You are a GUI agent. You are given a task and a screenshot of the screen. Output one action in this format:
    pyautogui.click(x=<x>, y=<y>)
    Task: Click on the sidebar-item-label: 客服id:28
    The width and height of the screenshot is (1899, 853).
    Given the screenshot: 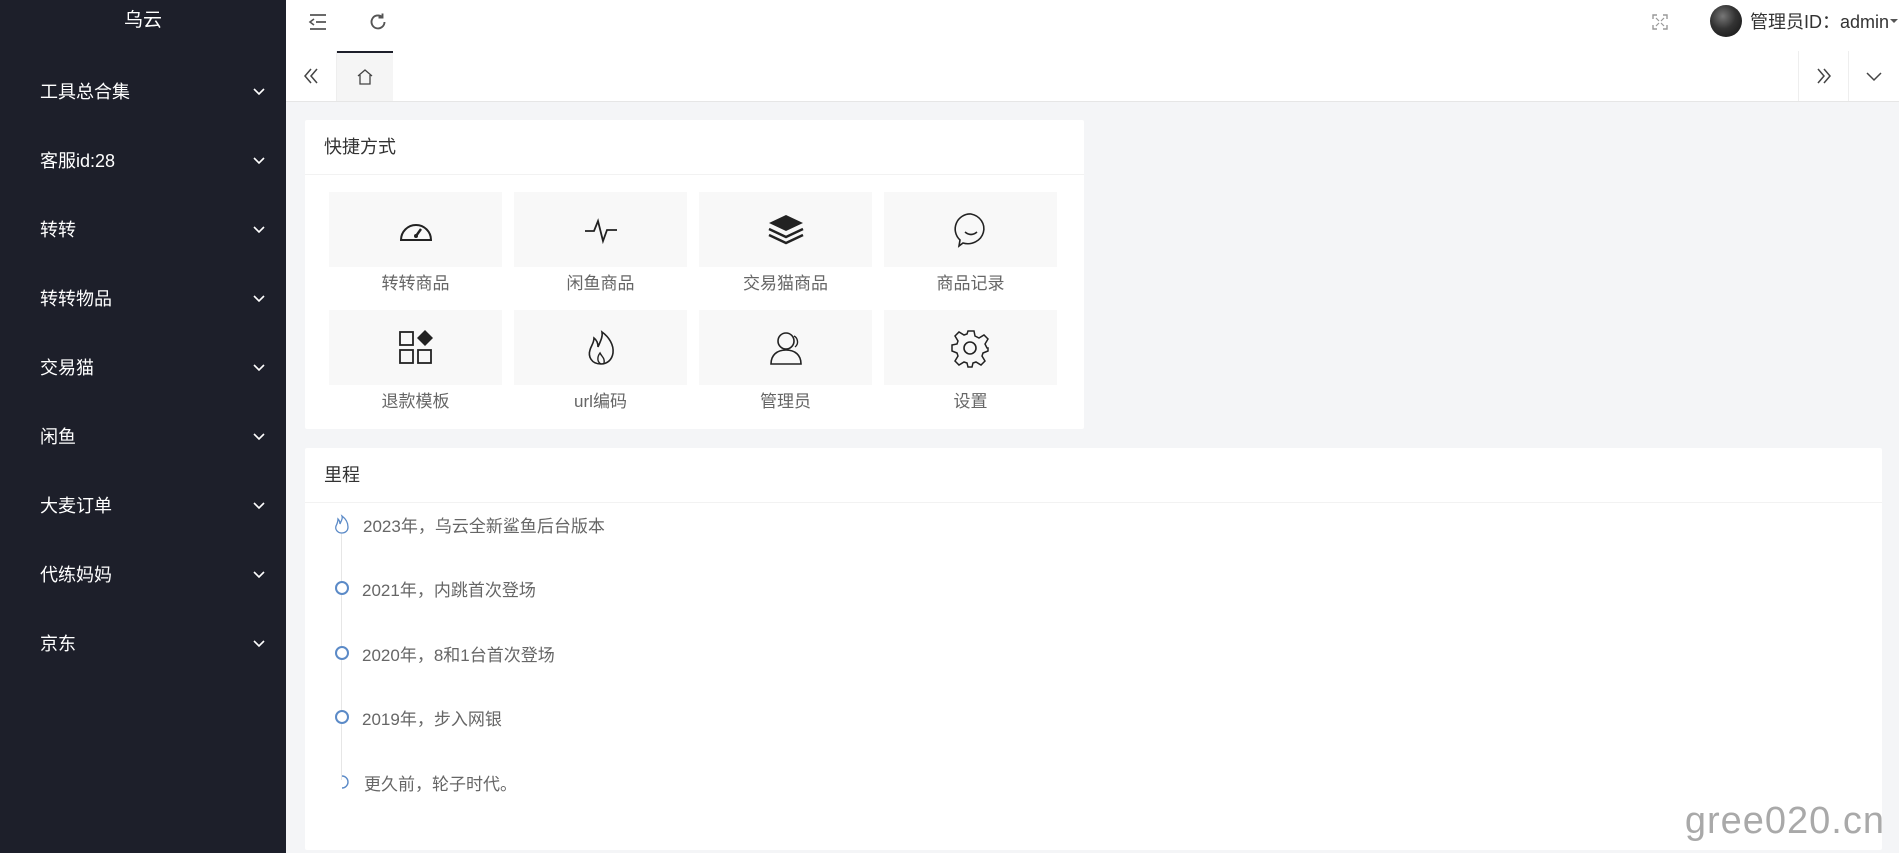 What is the action you would take?
    pyautogui.click(x=78, y=160)
    